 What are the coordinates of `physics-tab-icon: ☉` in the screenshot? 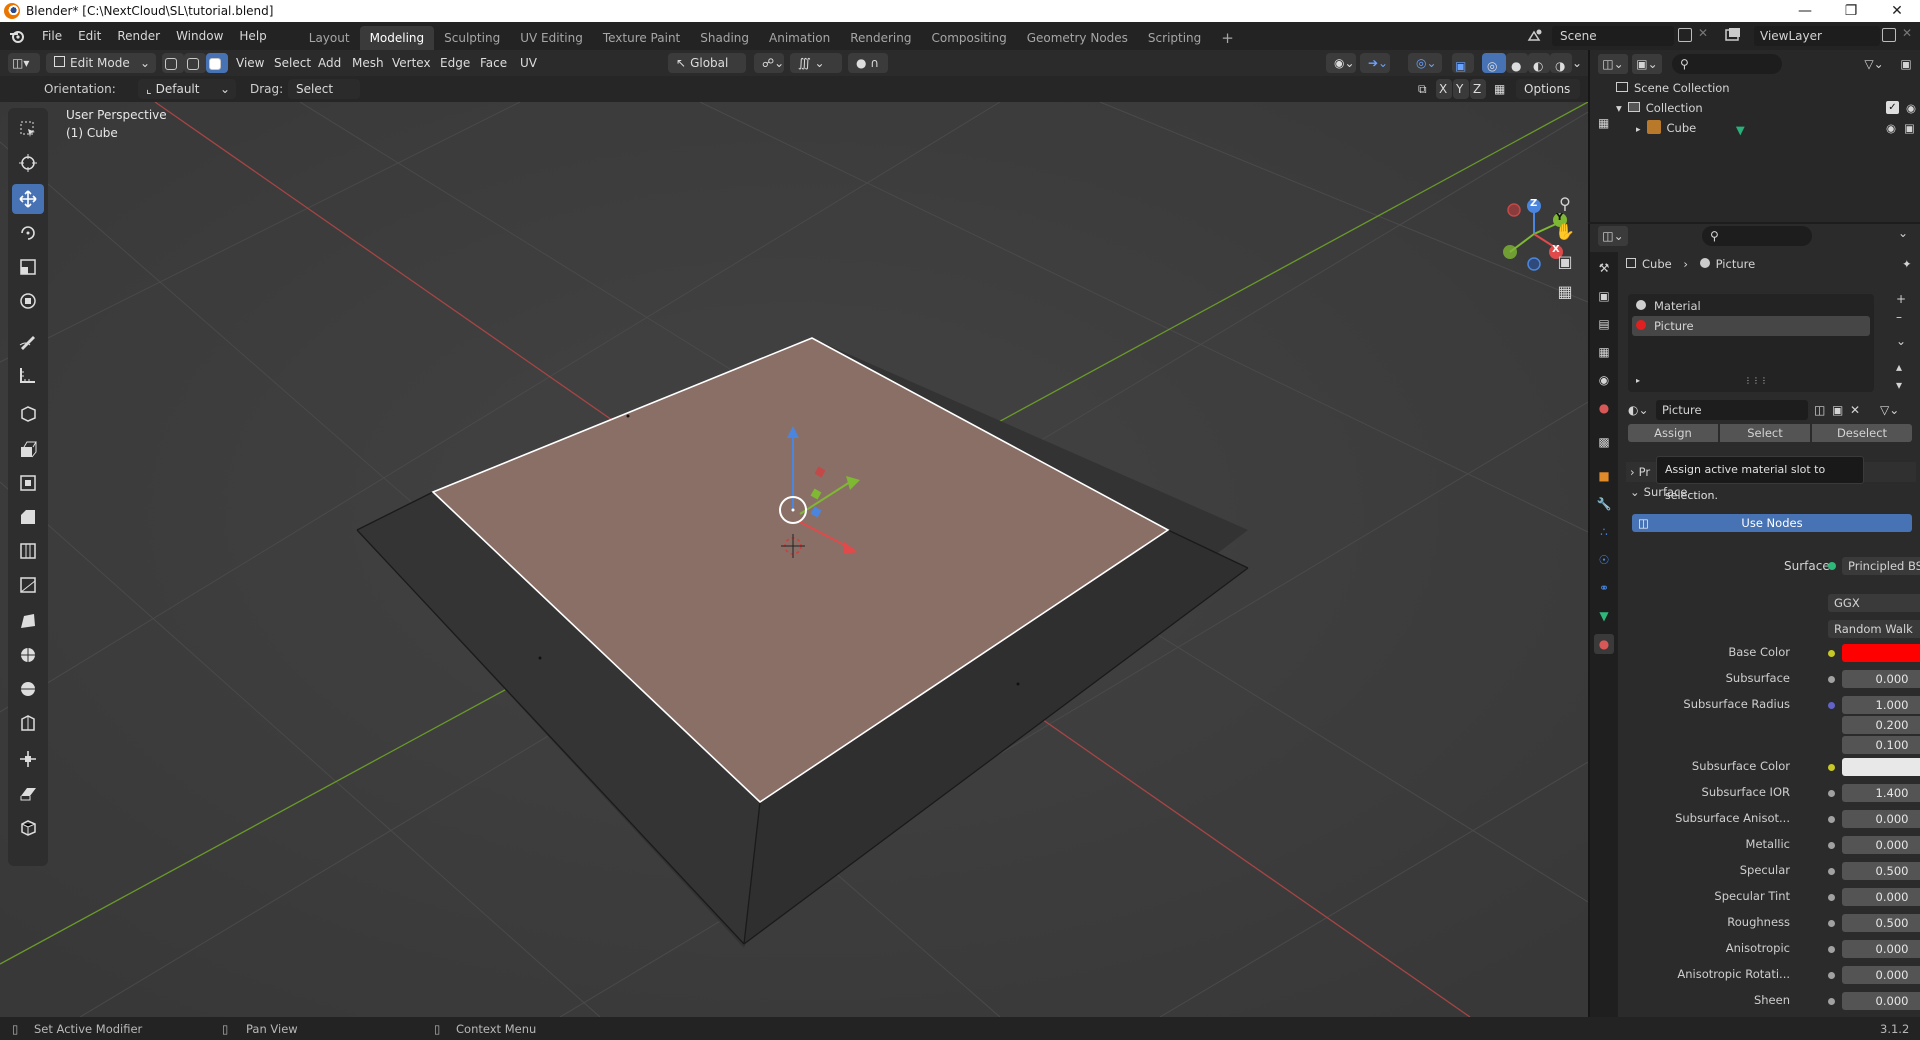 It's located at (1604, 560).